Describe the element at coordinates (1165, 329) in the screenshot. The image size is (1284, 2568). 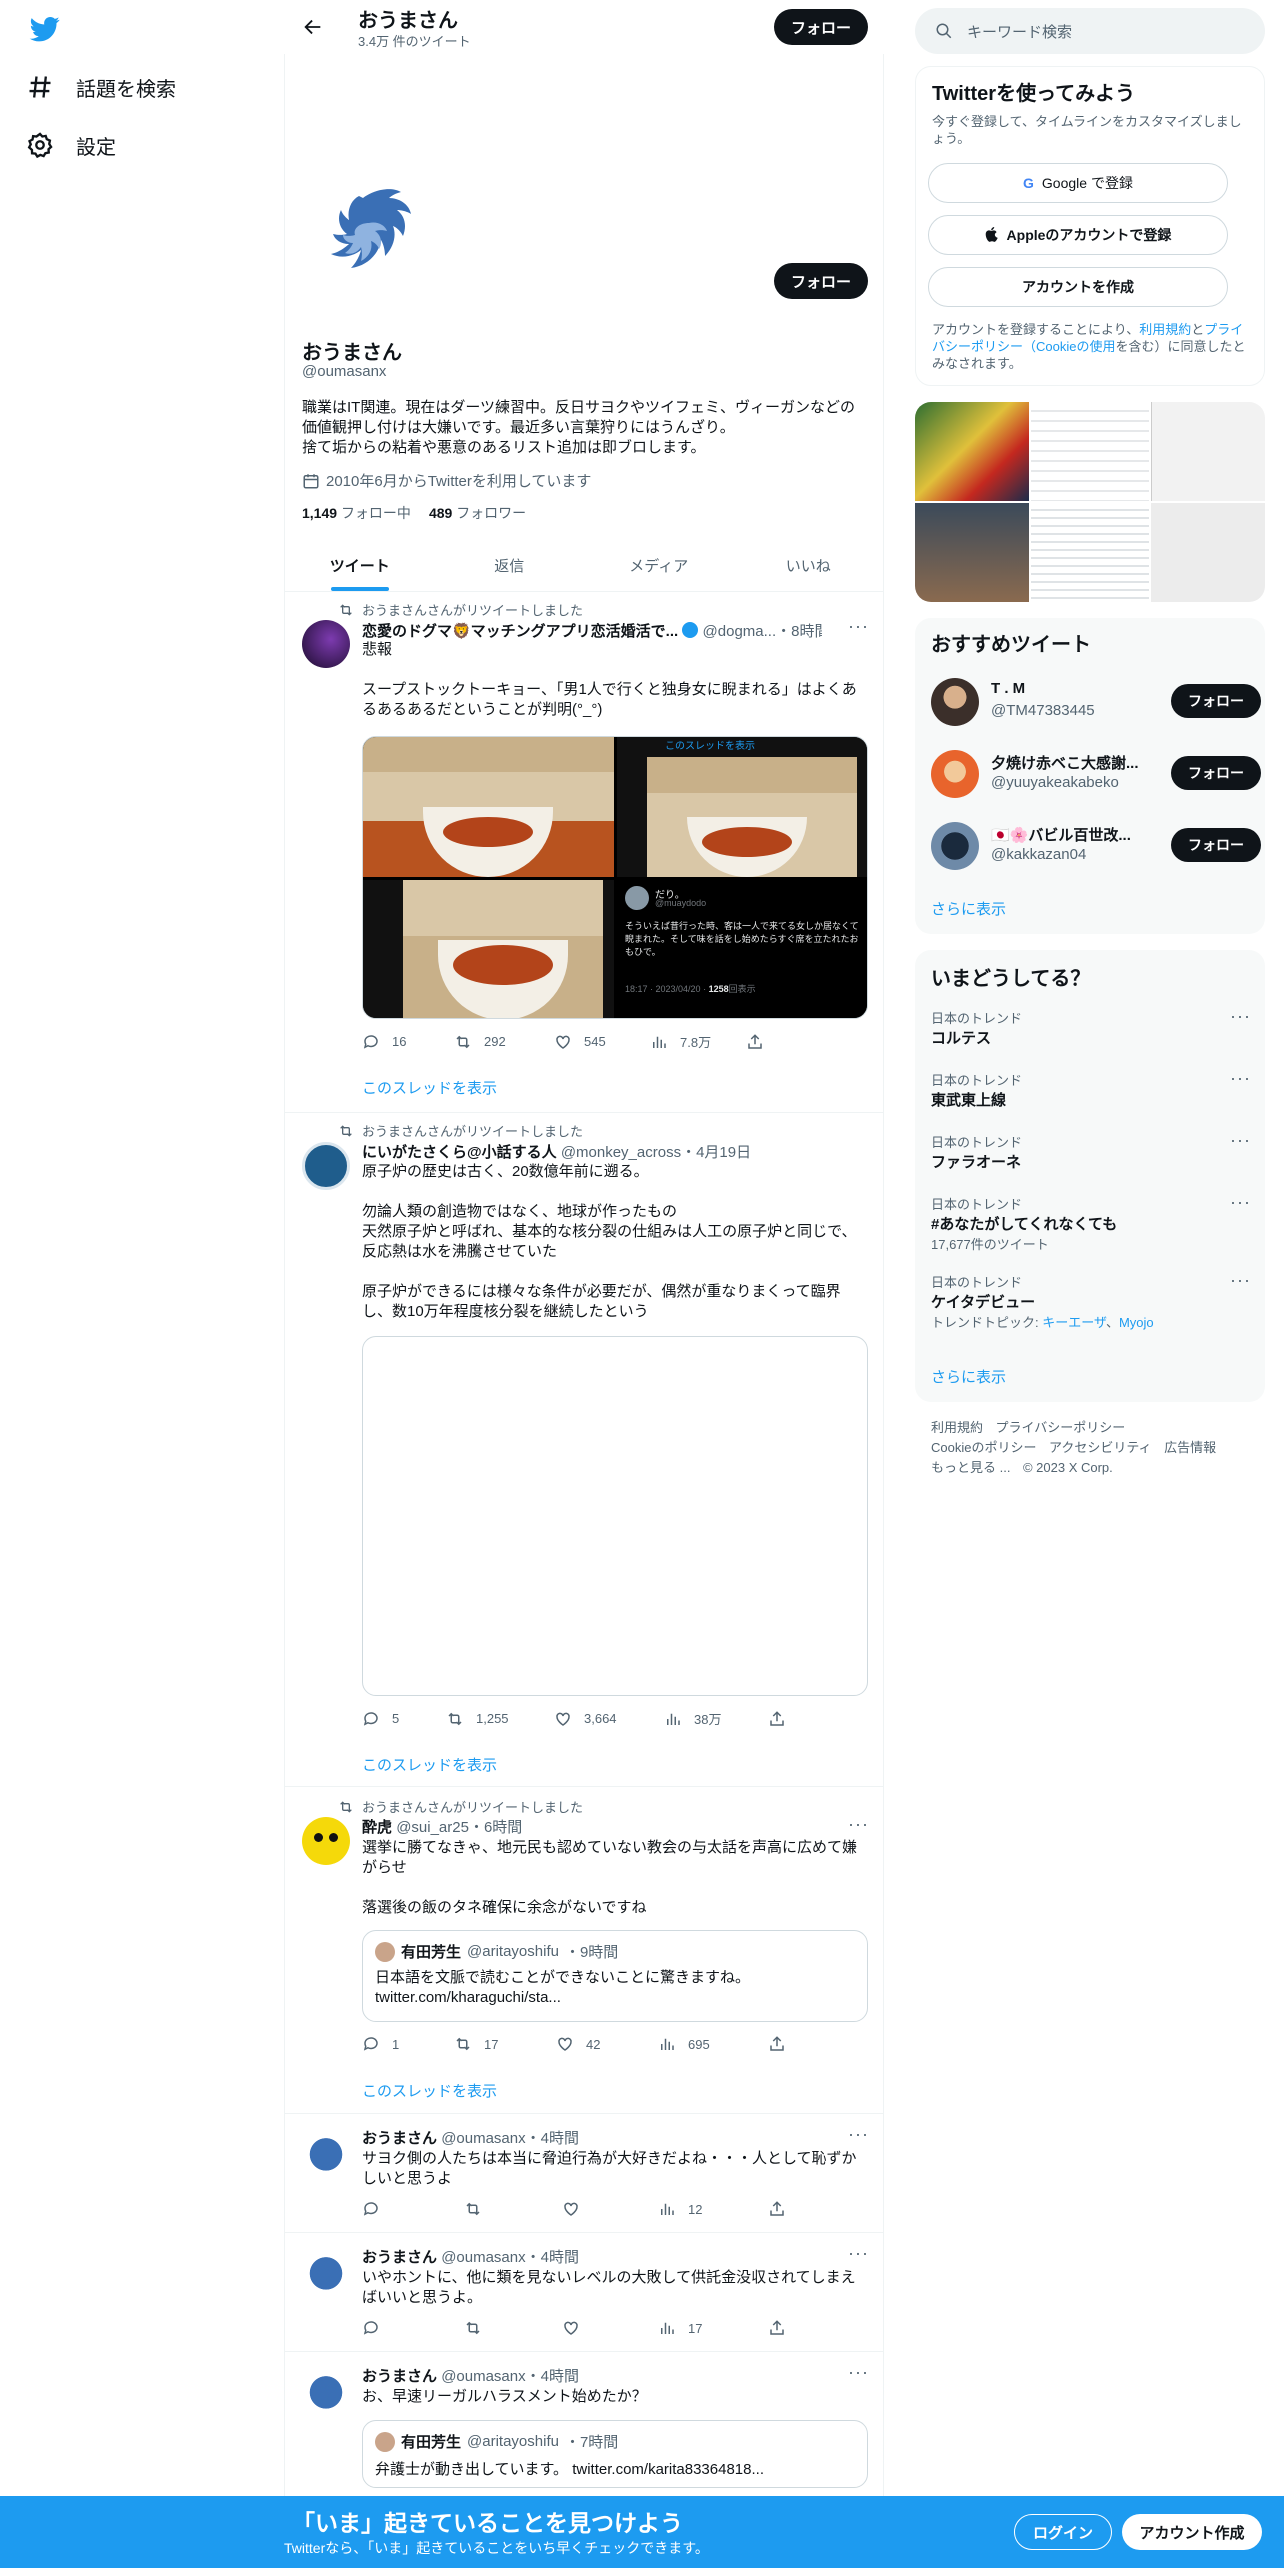
I see `terms-link: 利用規約` at that location.